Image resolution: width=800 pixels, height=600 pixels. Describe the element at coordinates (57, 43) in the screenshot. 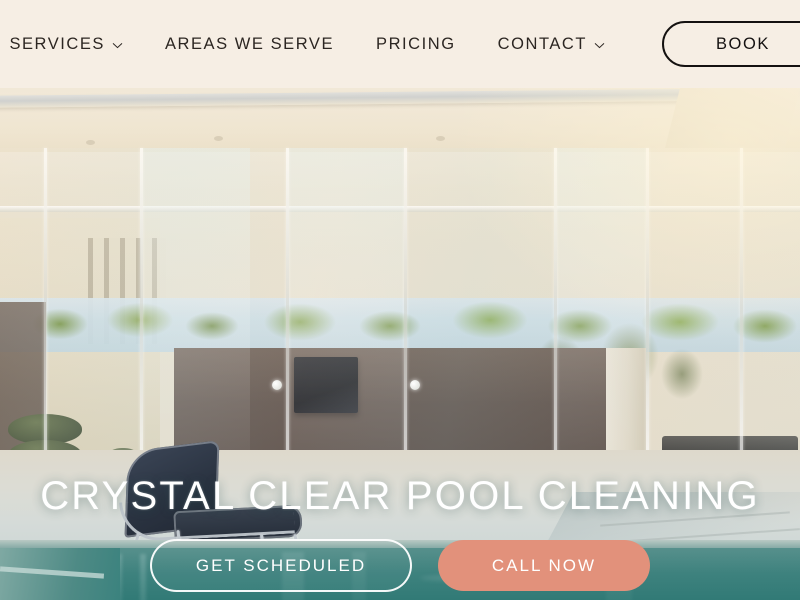

I see `nav-item-label: SERVICES` at that location.